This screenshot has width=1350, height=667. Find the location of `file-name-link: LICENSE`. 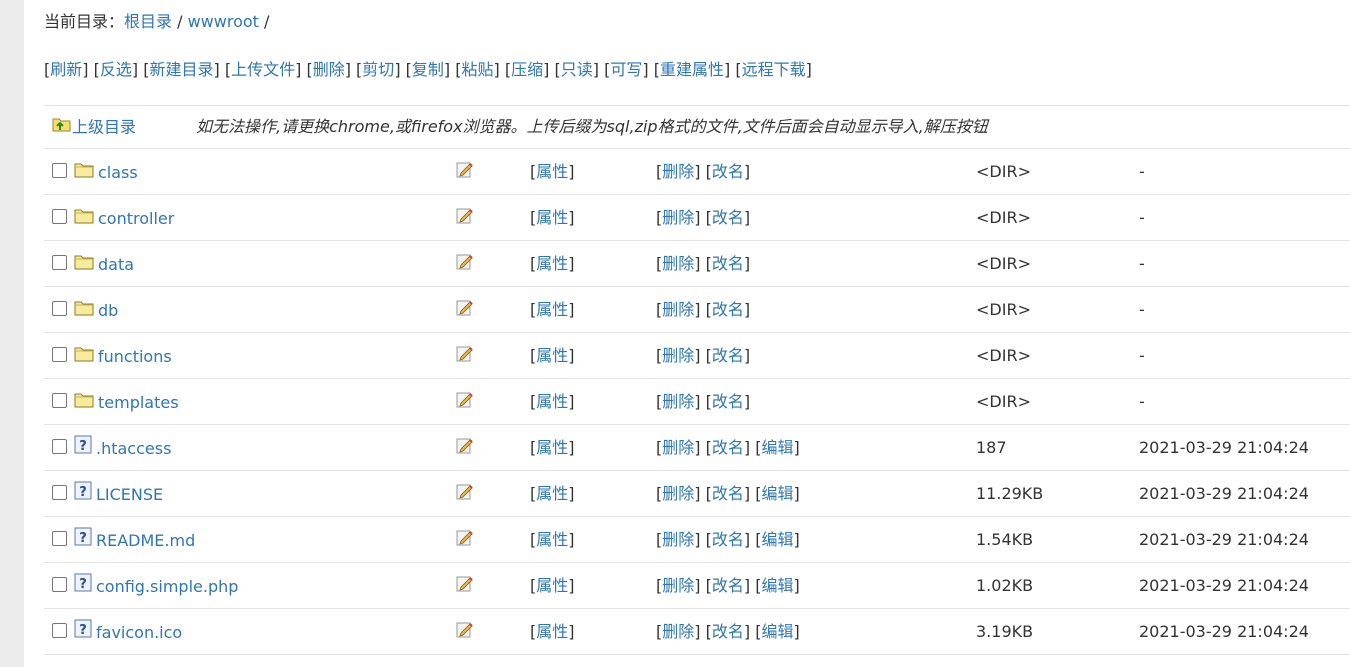

file-name-link: LICENSE is located at coordinates (129, 494).